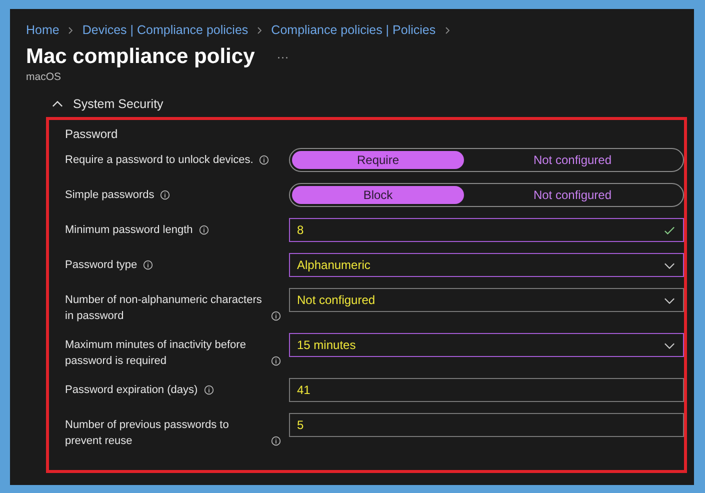 Image resolution: width=705 pixels, height=493 pixels. I want to click on input-field: 8, so click(486, 230).